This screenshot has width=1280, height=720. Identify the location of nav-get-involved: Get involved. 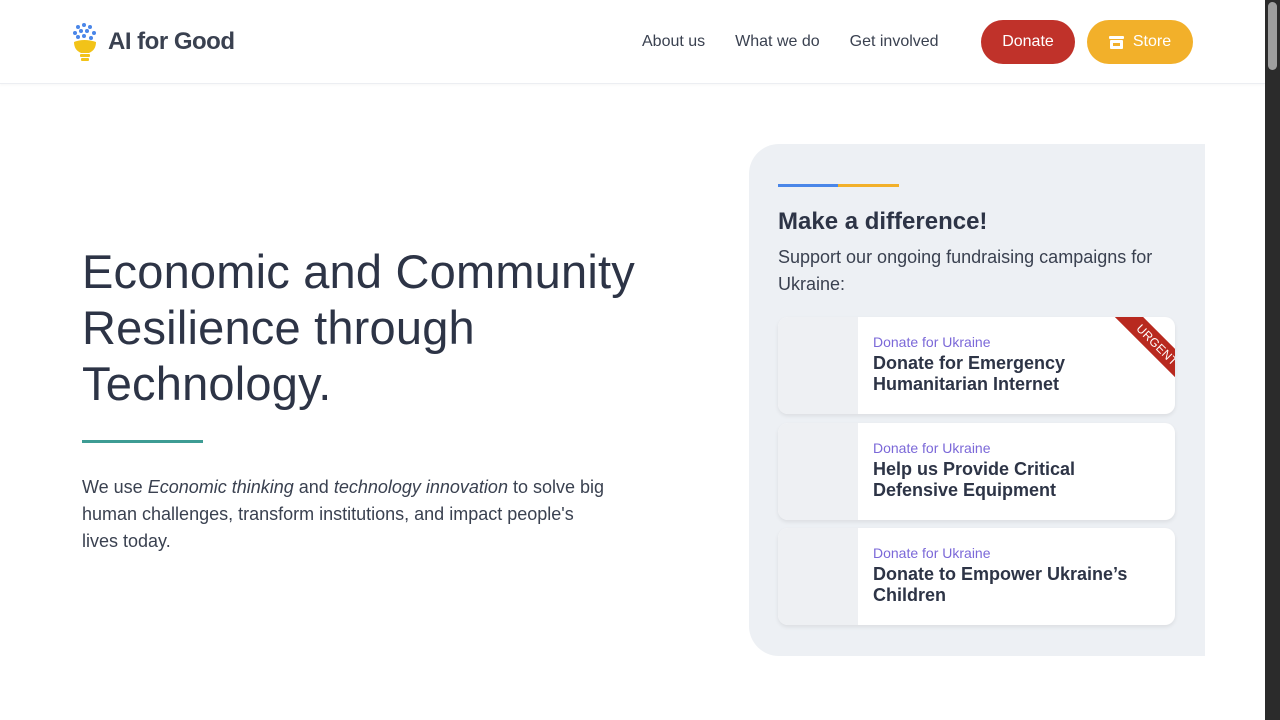
(894, 42).